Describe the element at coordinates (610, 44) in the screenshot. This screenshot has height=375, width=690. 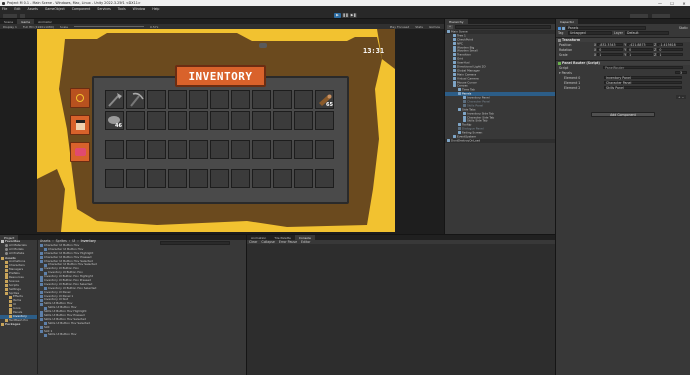
I see `position-x-input: -832.3343` at that location.